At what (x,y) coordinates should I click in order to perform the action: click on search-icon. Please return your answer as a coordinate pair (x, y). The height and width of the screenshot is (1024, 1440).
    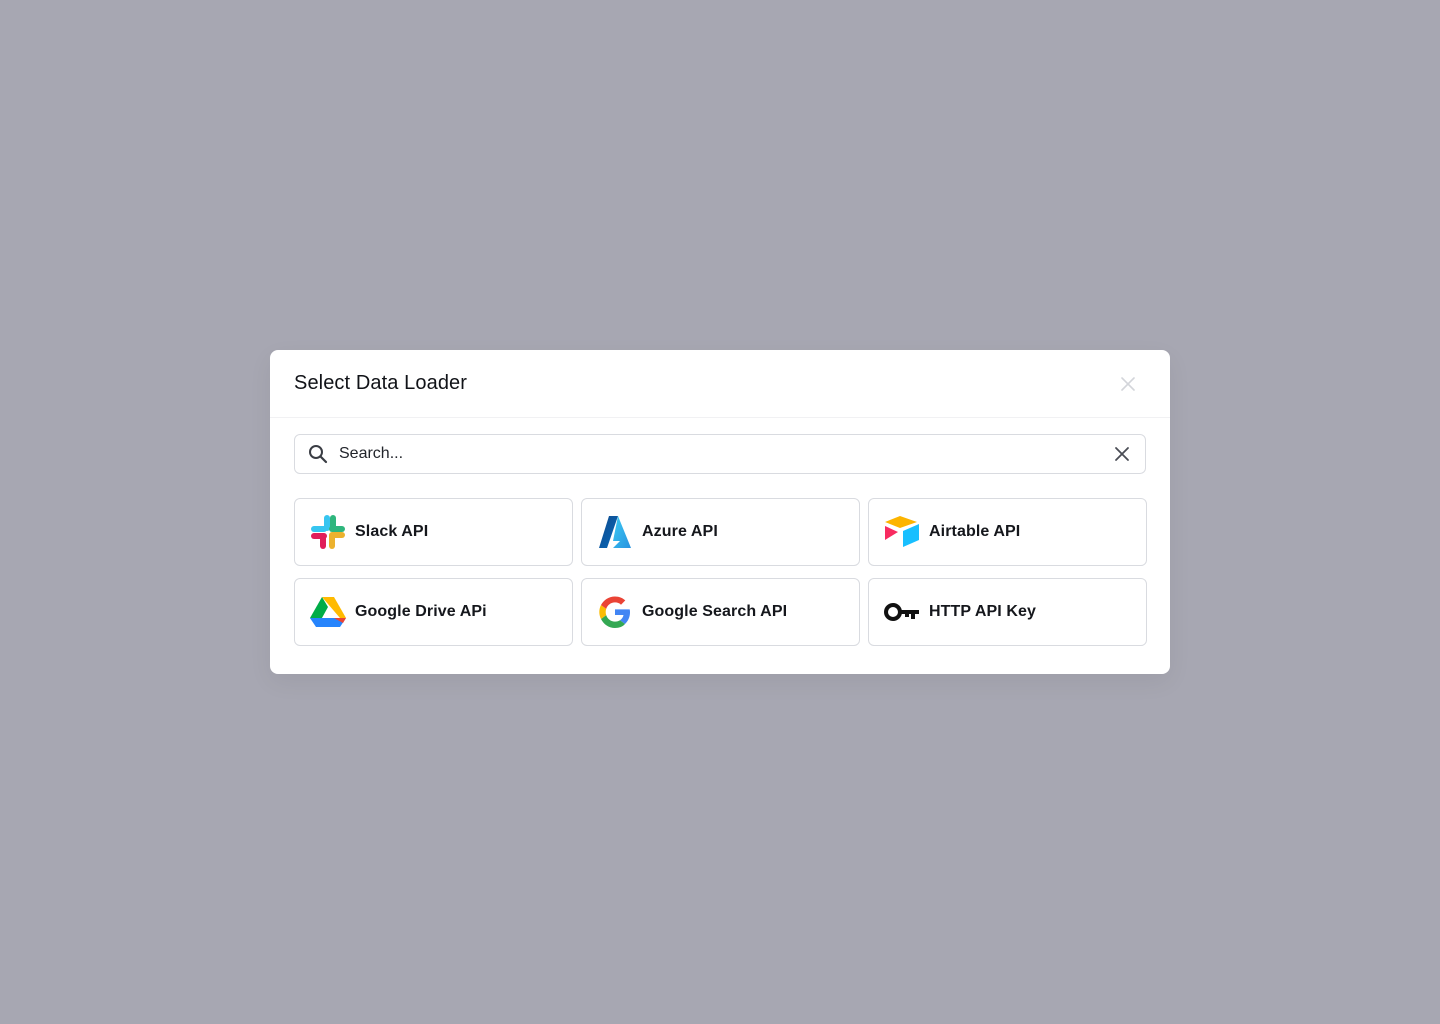
    Looking at the image, I should click on (318, 454).